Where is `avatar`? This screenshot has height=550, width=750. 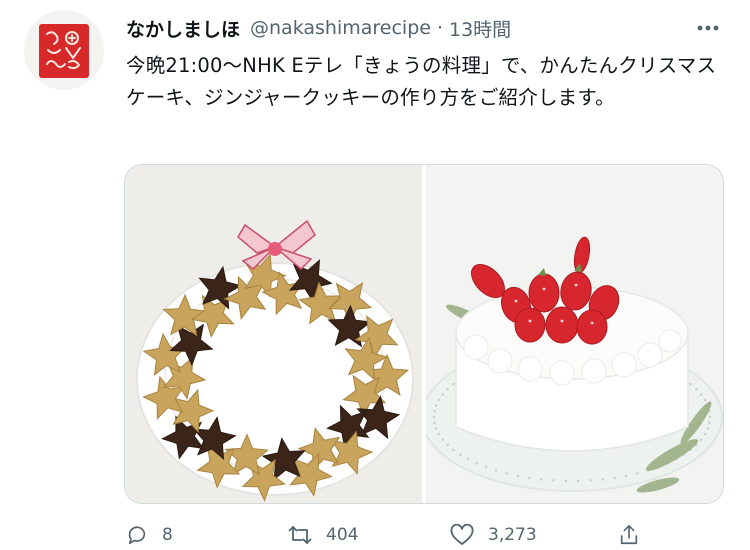
avatar is located at coordinates (64, 50).